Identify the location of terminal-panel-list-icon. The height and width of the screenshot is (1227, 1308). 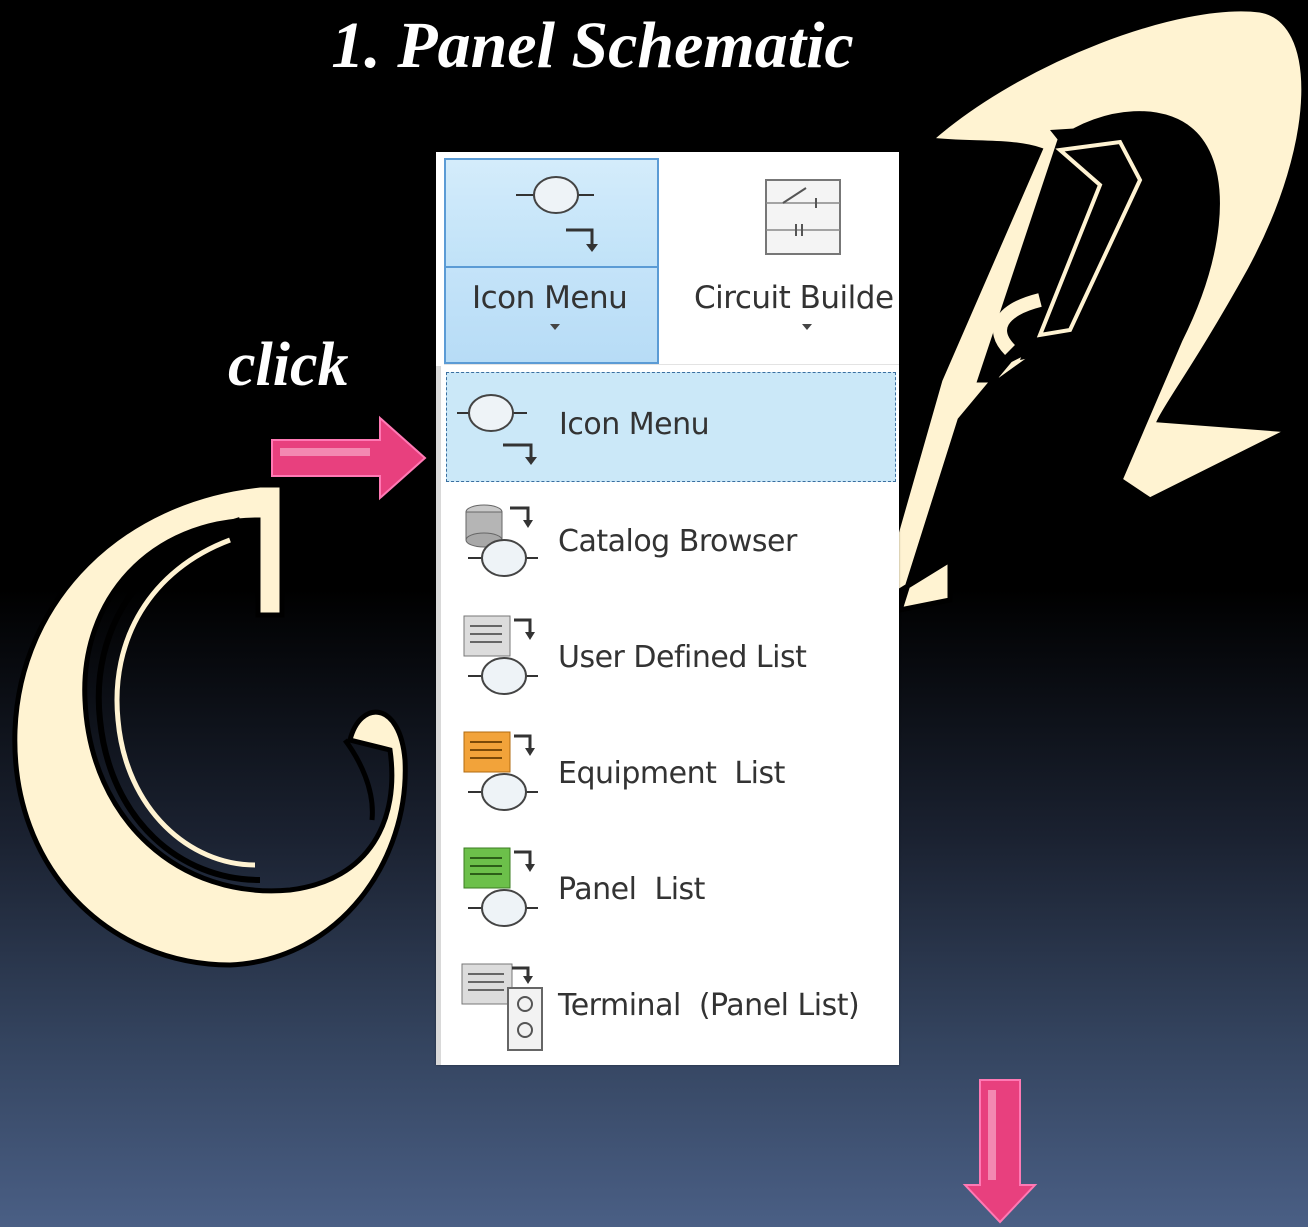
(502, 1007).